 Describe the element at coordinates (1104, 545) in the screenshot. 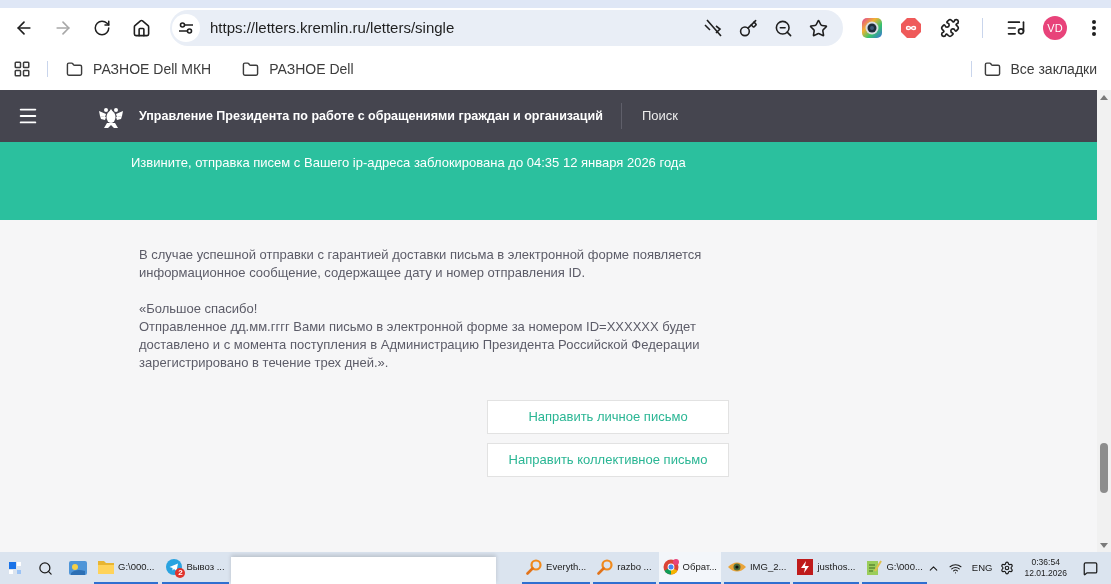

I see `scroll-down-icon` at that location.